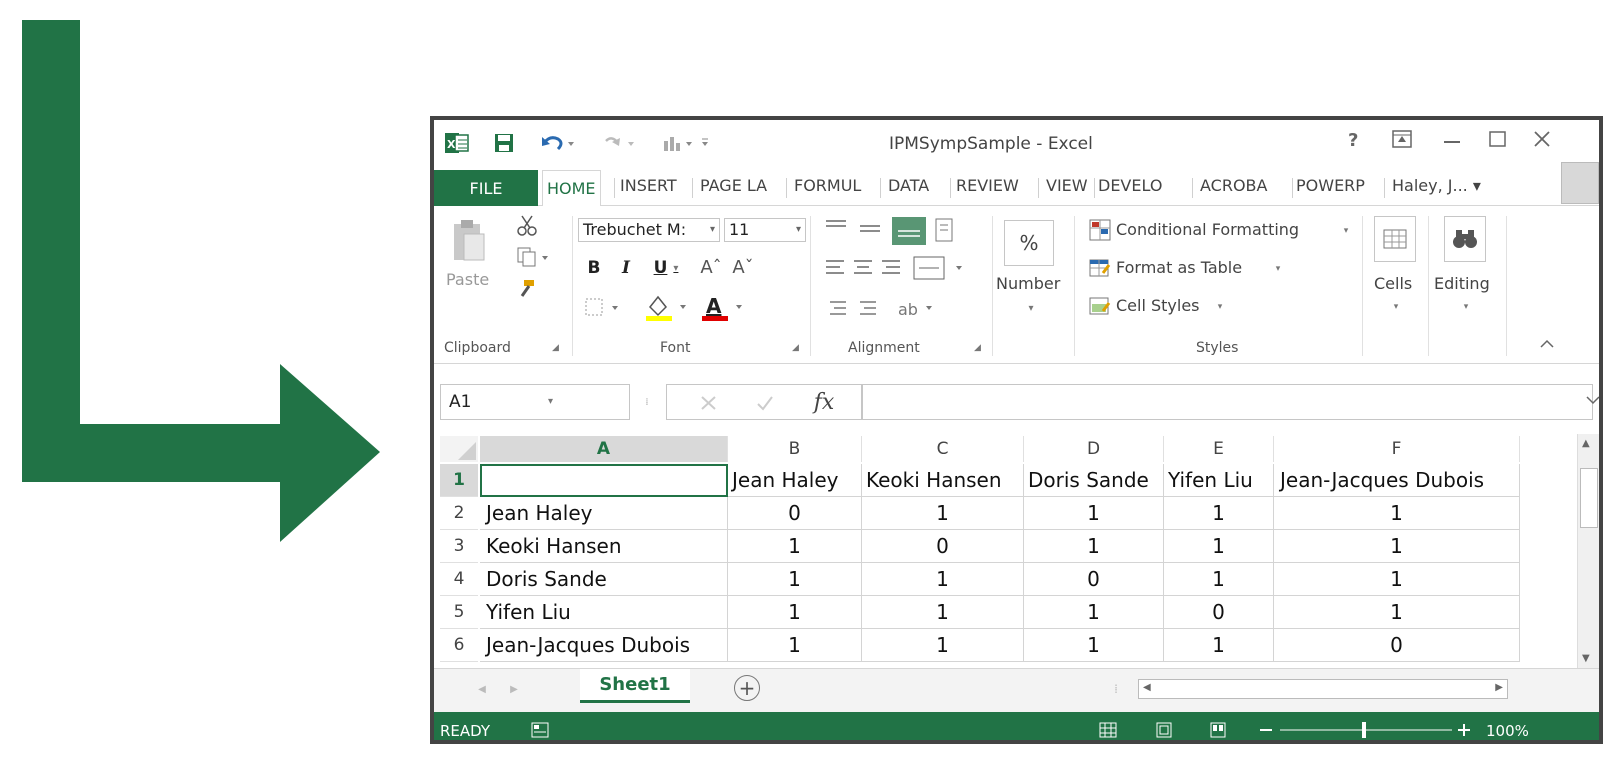 Image resolution: width=1603 pixels, height=760 pixels. What do you see at coordinates (459, 645) in the screenshot?
I see `row-header-6: 6` at bounding box center [459, 645].